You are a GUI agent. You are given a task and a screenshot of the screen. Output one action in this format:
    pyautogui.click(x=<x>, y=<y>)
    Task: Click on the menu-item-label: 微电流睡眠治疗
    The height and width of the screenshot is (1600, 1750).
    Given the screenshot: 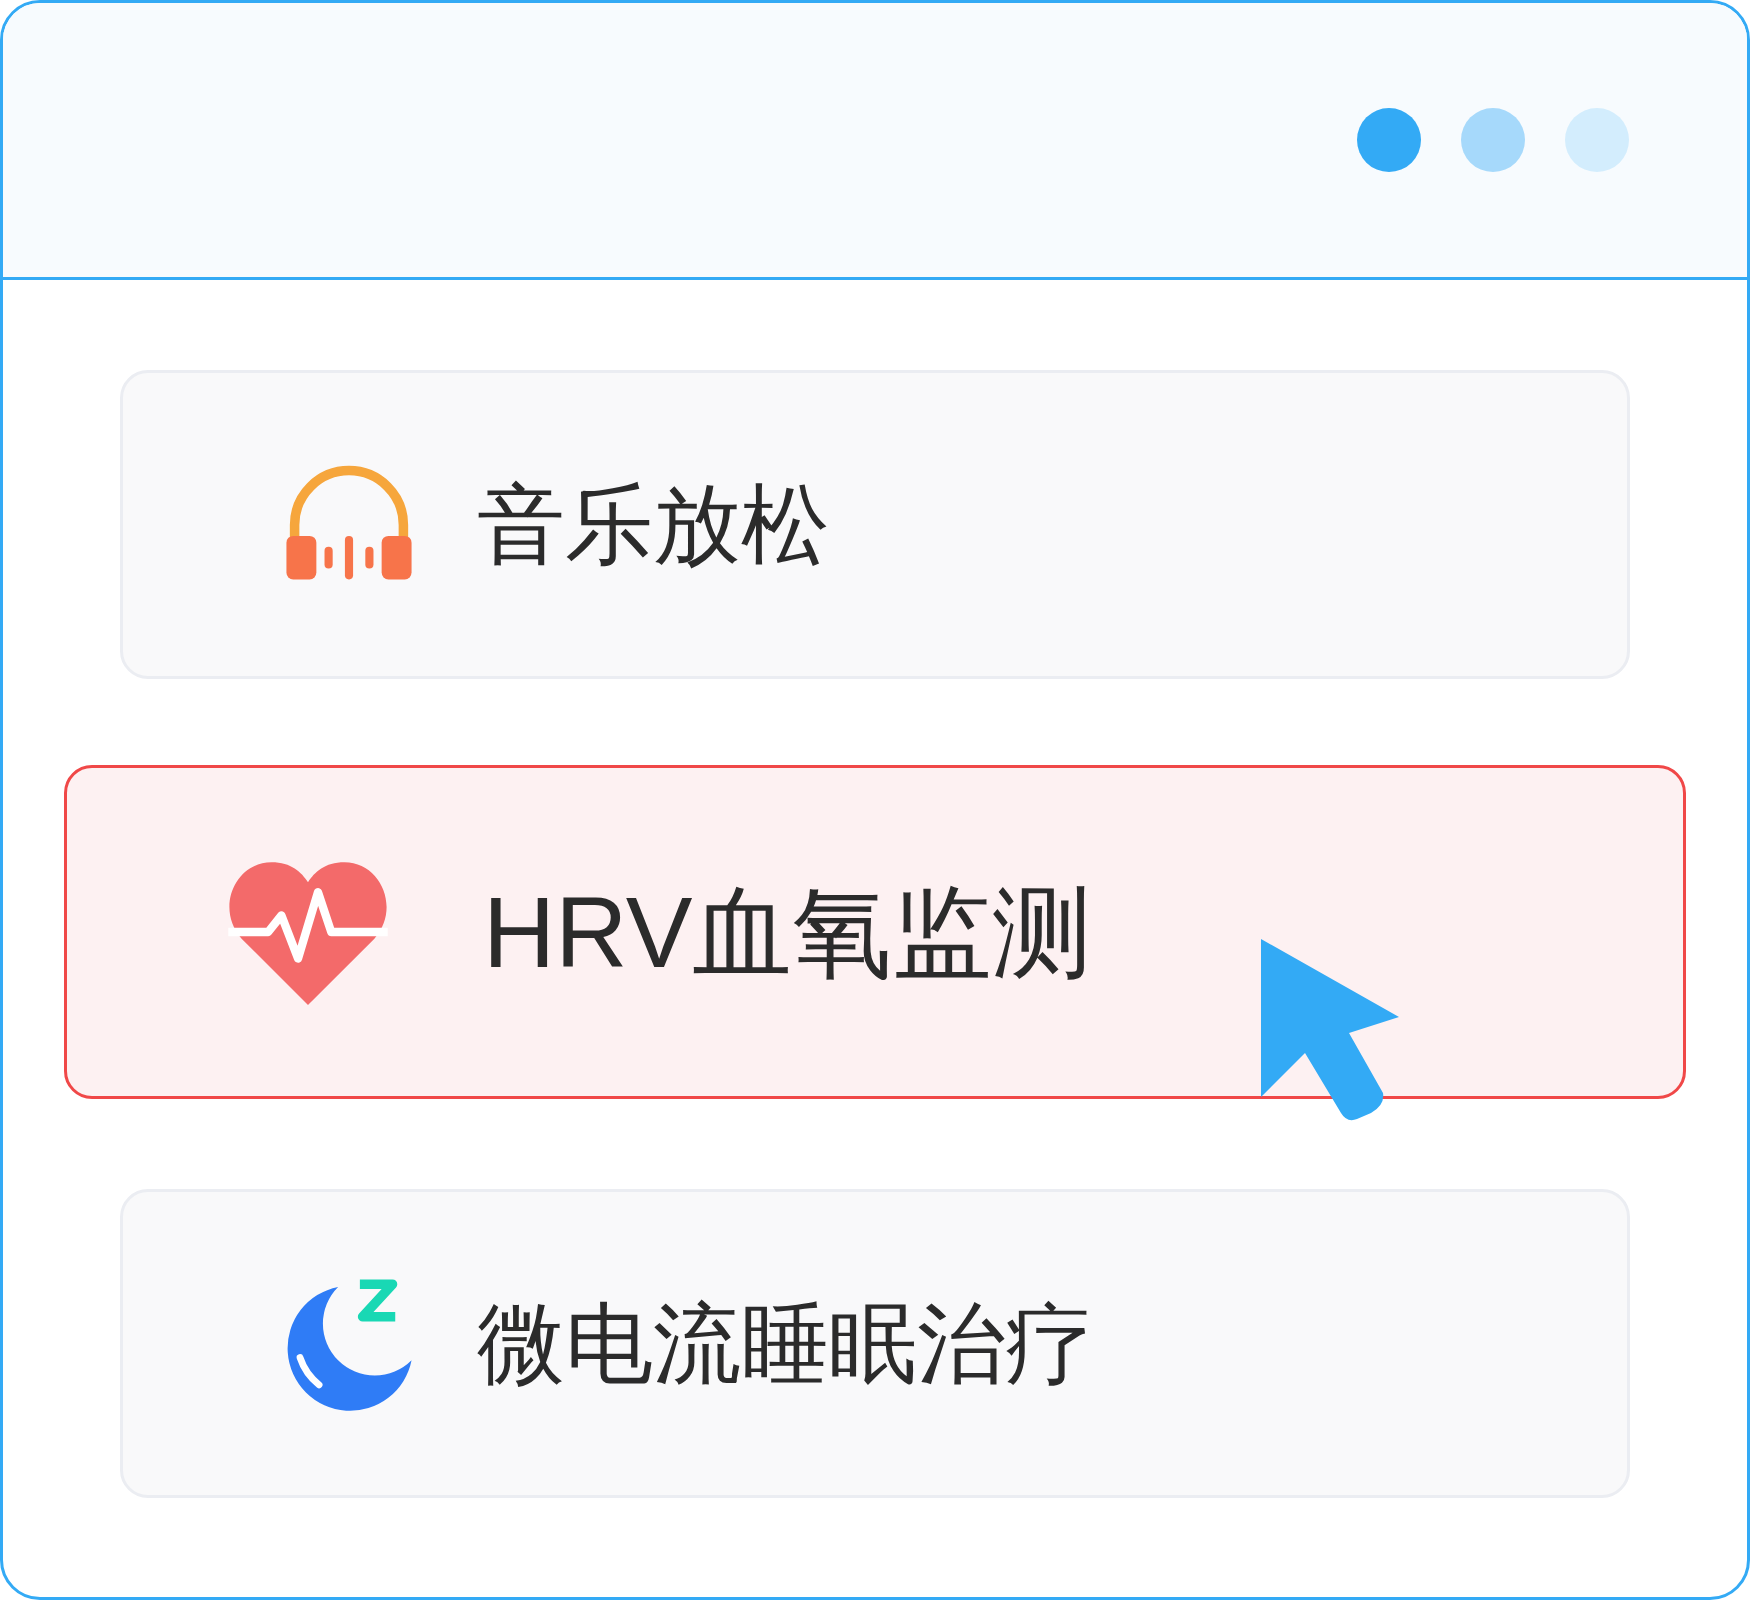 What is the action you would take?
    pyautogui.click(x=785, y=1343)
    